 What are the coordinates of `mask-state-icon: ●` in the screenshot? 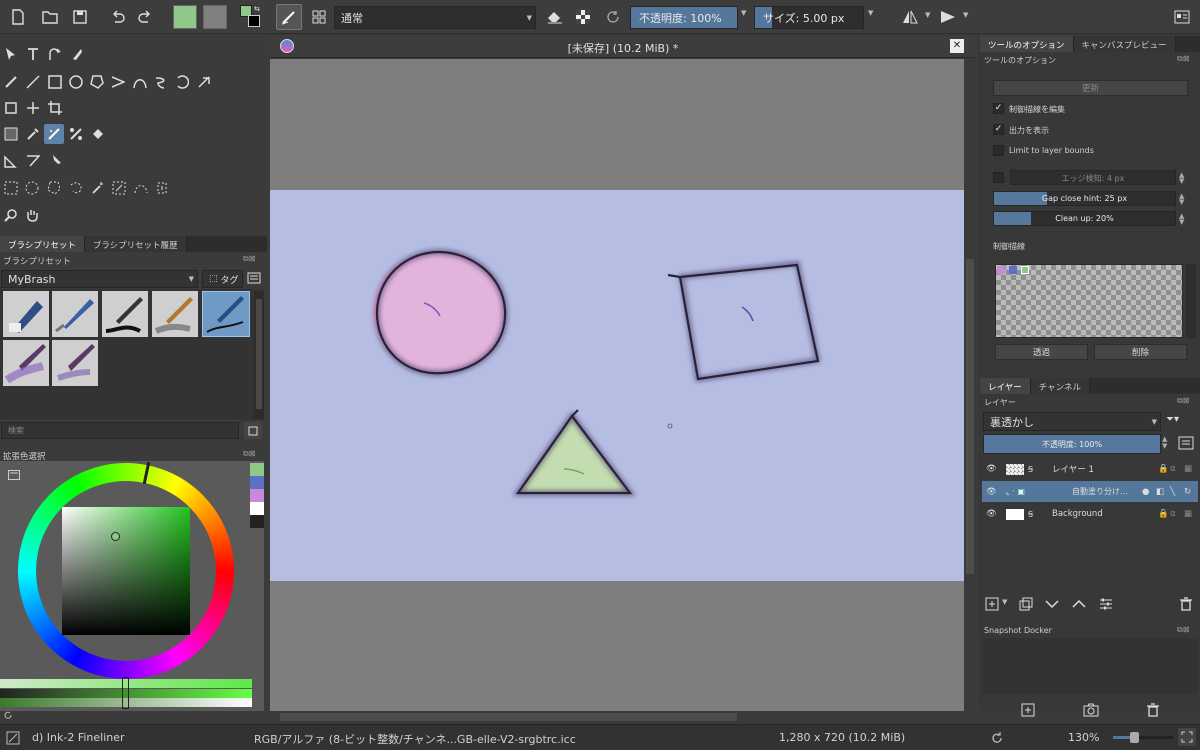 It's located at (1149, 492).